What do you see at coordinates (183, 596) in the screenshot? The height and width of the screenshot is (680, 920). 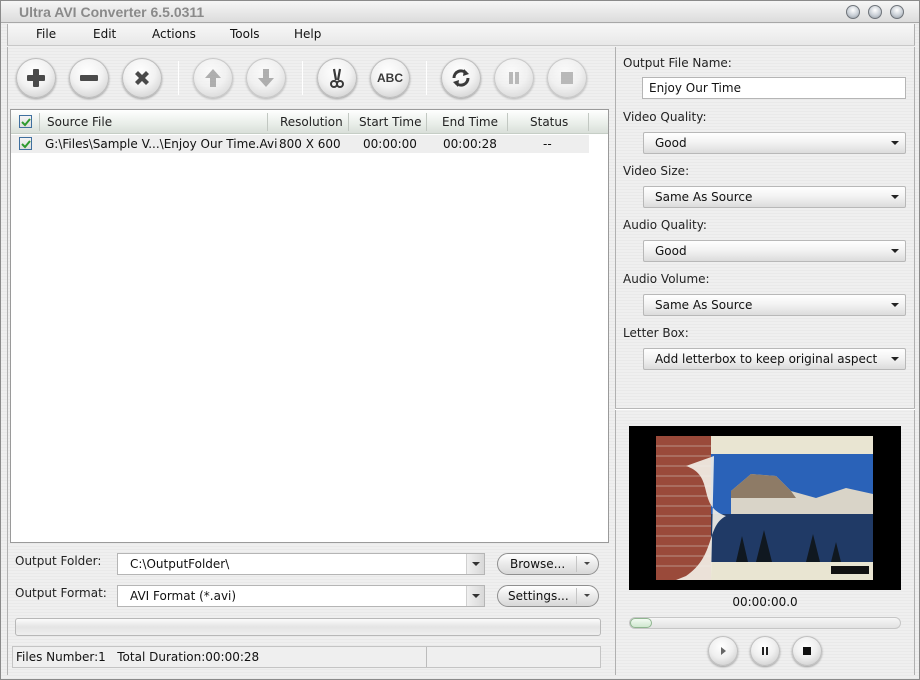 I see `output-format-value: AVI Format (*.avi)` at bounding box center [183, 596].